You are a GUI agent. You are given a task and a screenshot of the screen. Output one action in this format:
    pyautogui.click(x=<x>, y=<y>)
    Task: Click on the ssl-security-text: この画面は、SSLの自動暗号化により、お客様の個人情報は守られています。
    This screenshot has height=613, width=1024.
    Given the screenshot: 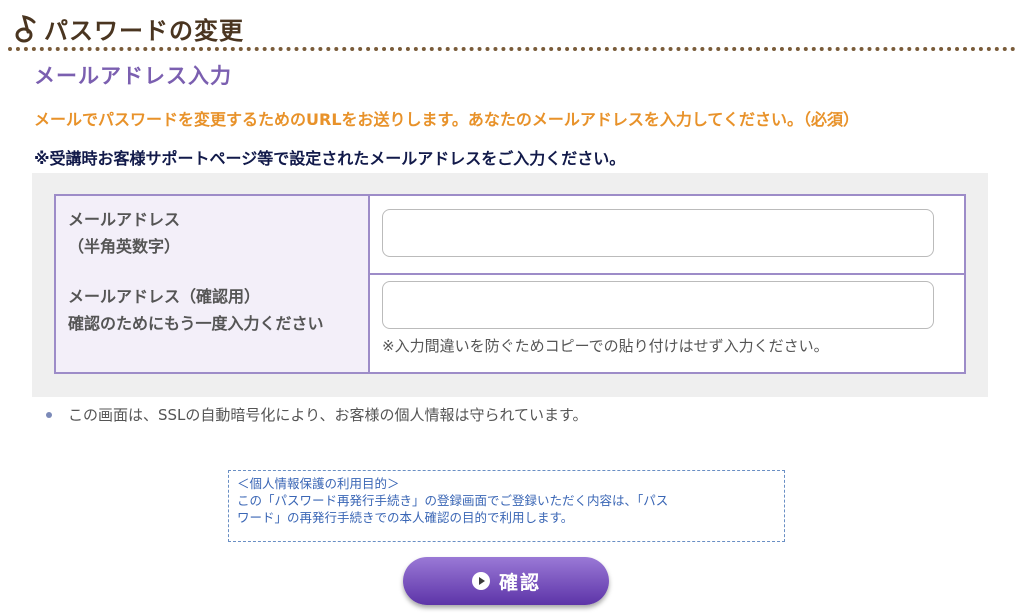 What is the action you would take?
    pyautogui.click(x=328, y=415)
    